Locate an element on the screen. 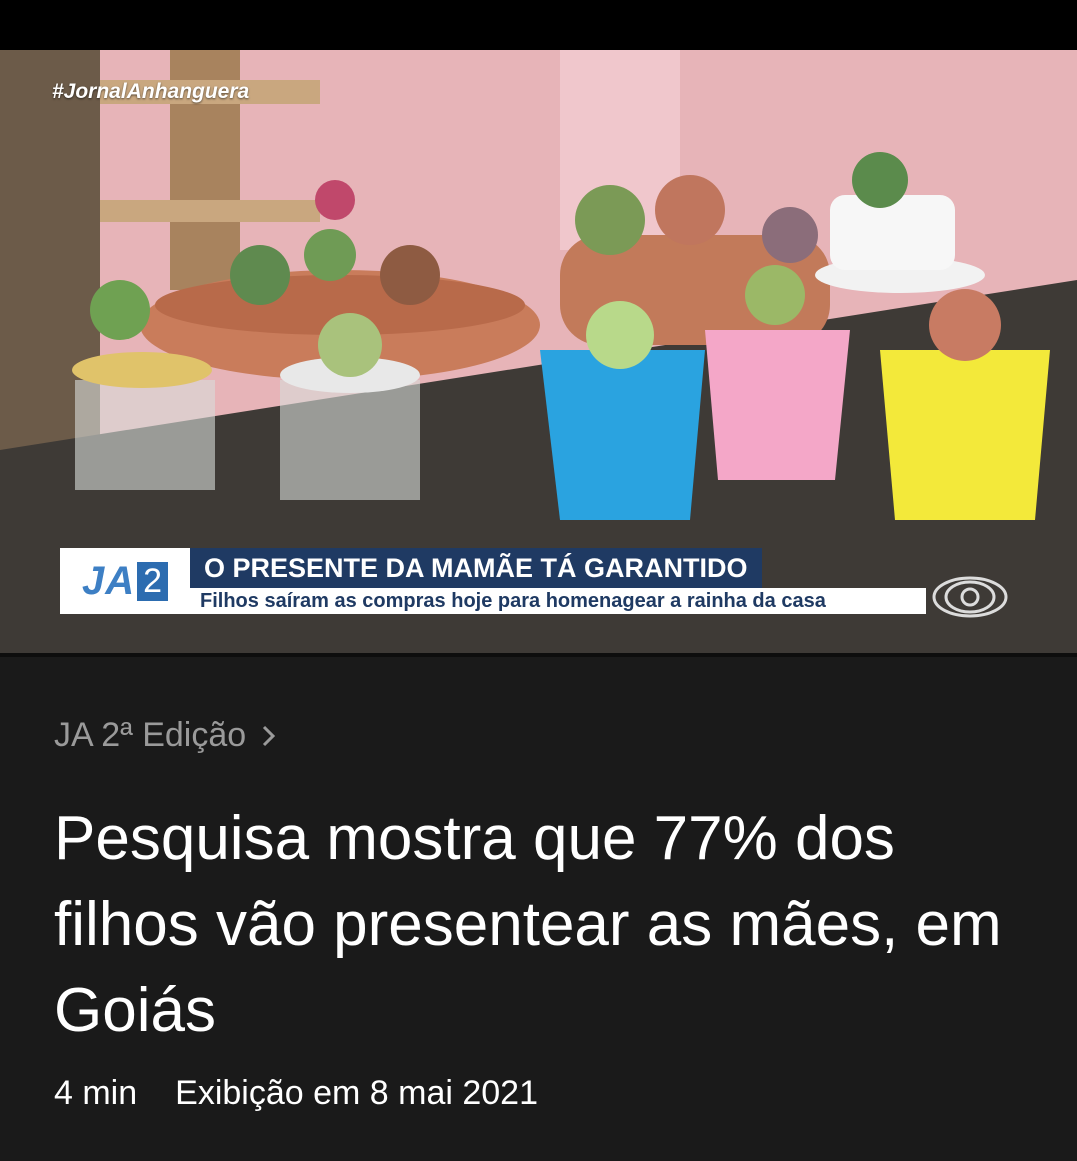  air-date: Exibição em 8 mai 2021 is located at coordinates (357, 1093).